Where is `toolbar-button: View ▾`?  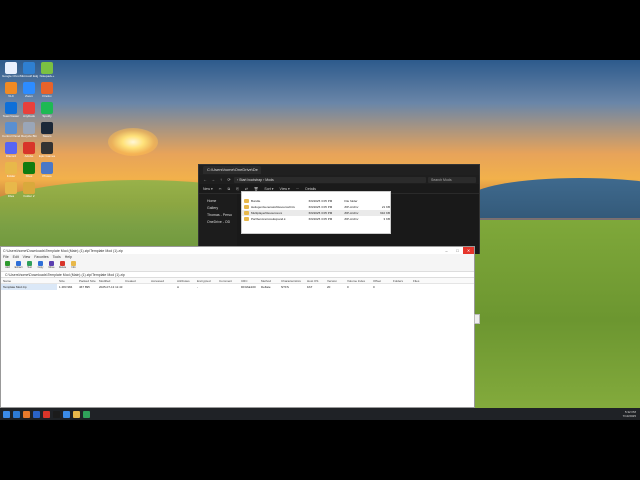
toolbar-button: View ▾ is located at coordinates (285, 189).